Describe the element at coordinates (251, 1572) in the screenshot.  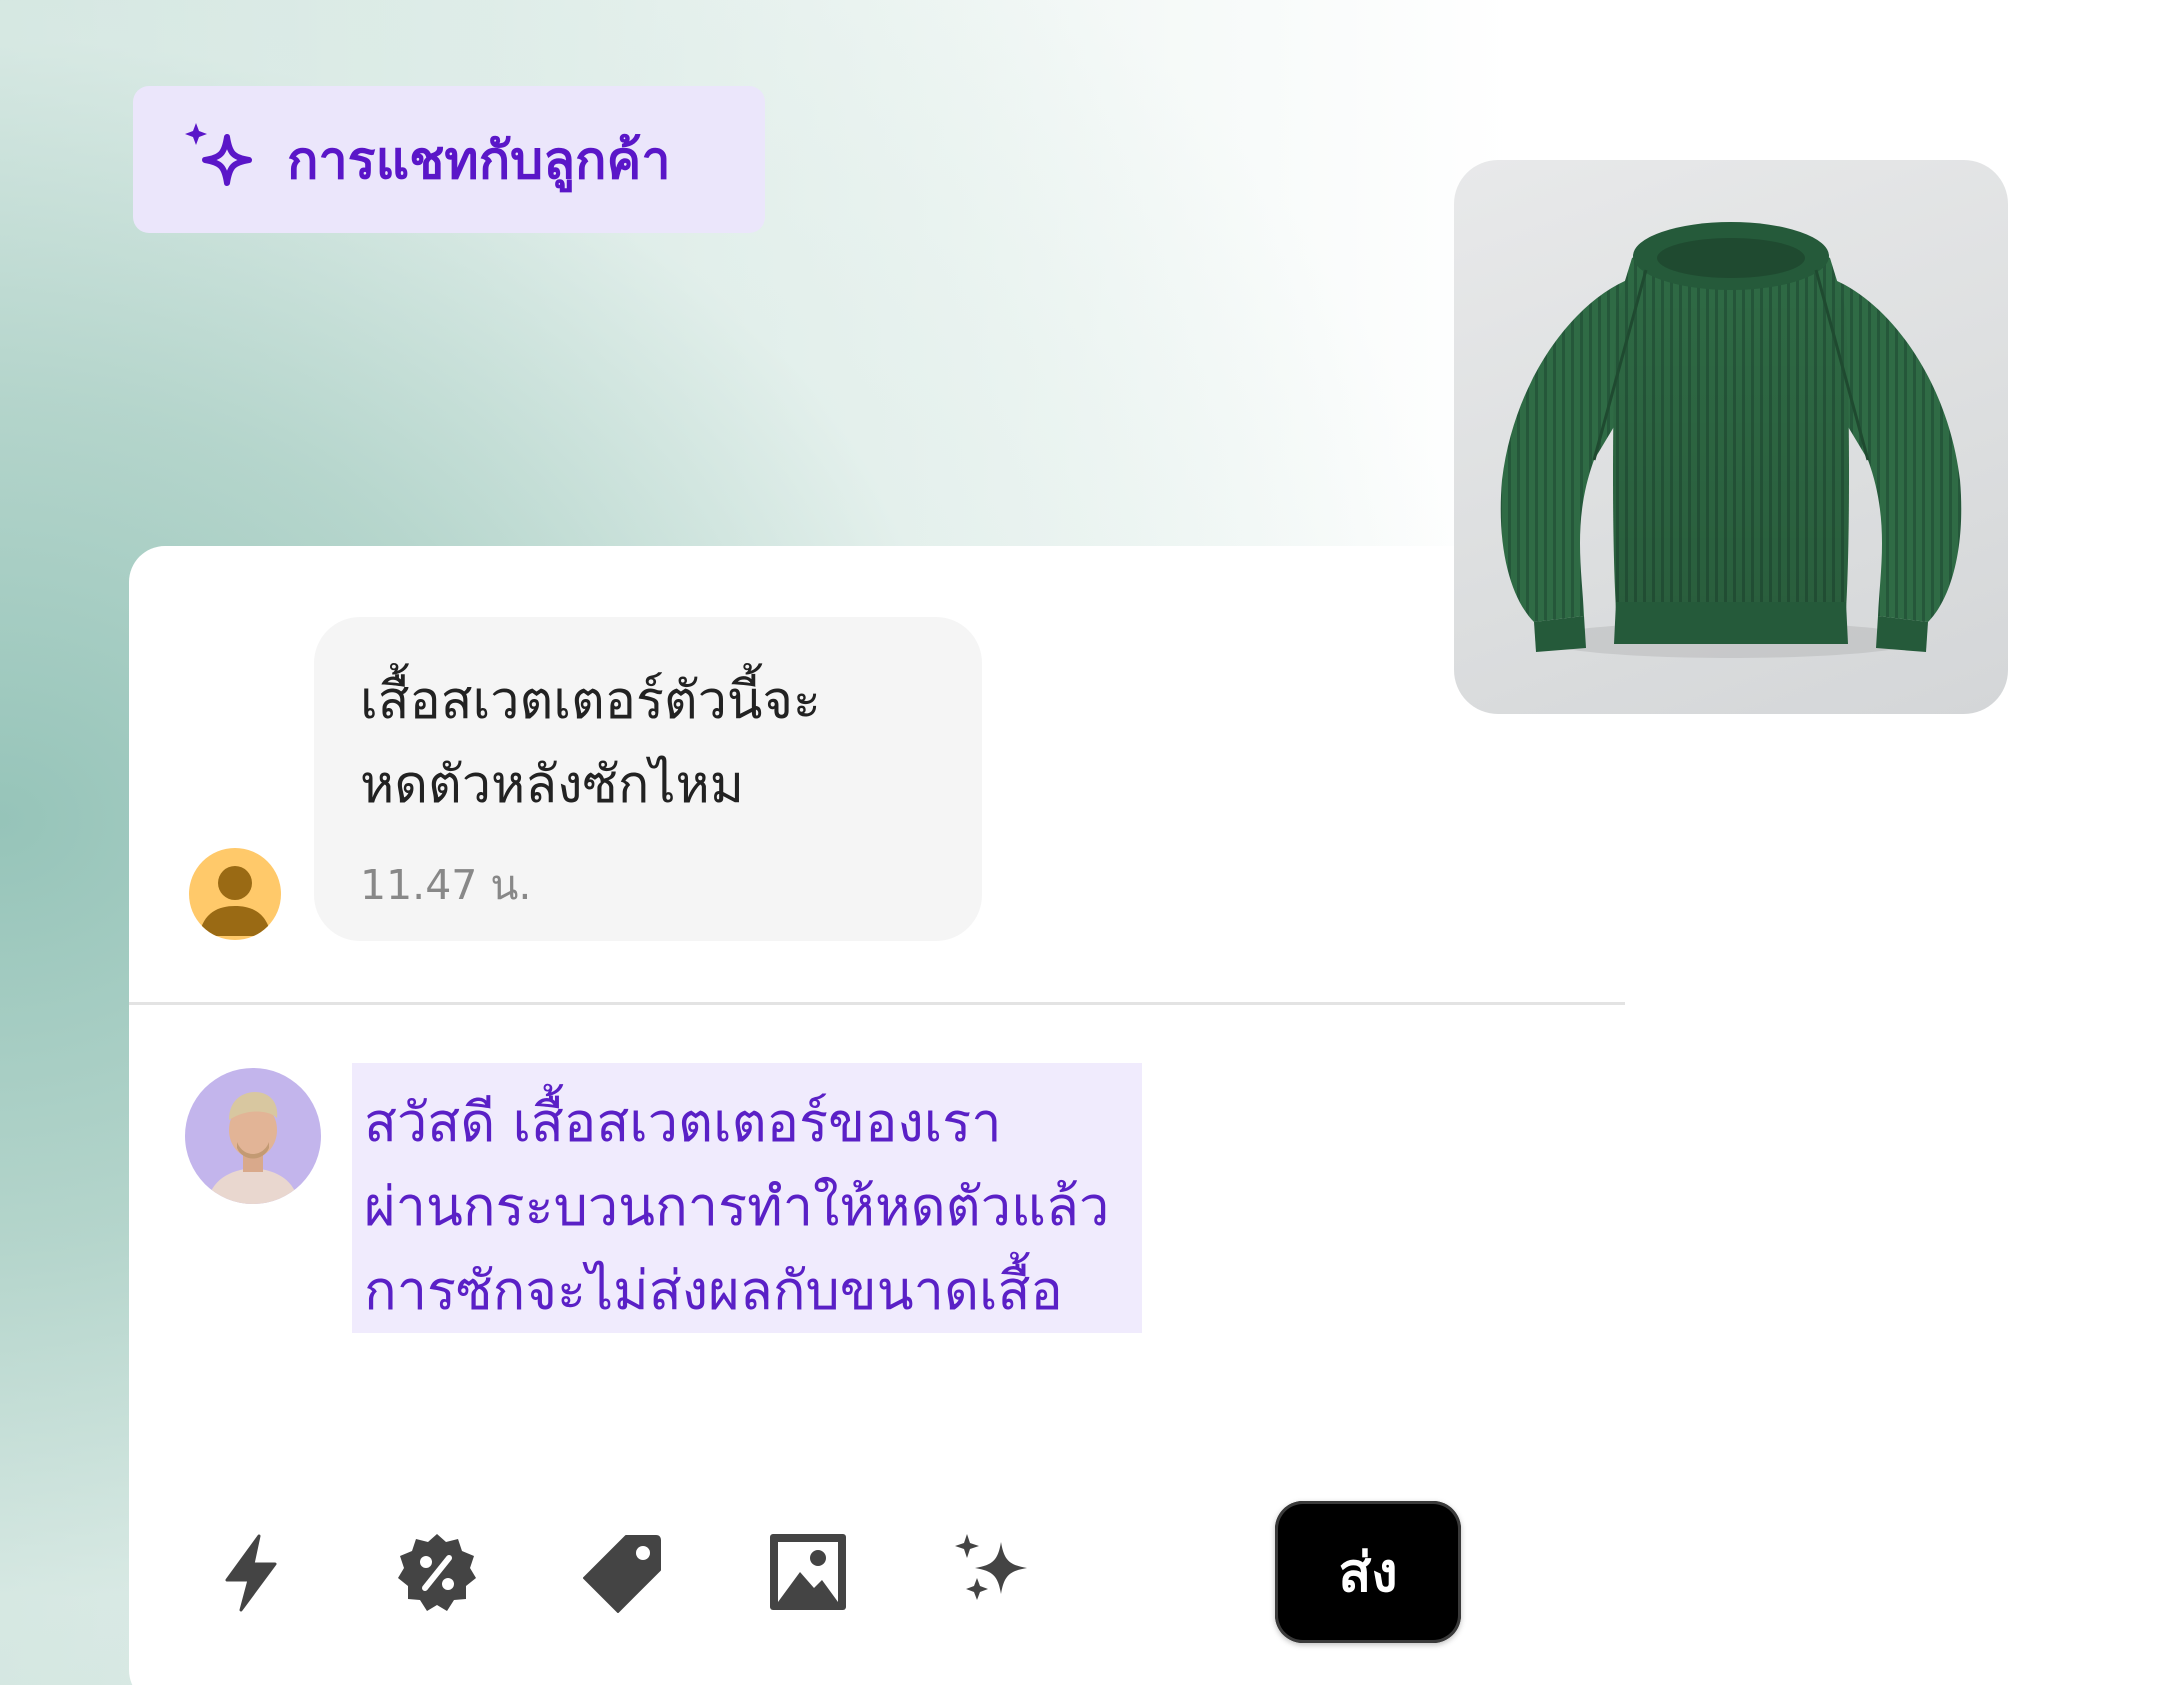
I see `lightning-icon` at that location.